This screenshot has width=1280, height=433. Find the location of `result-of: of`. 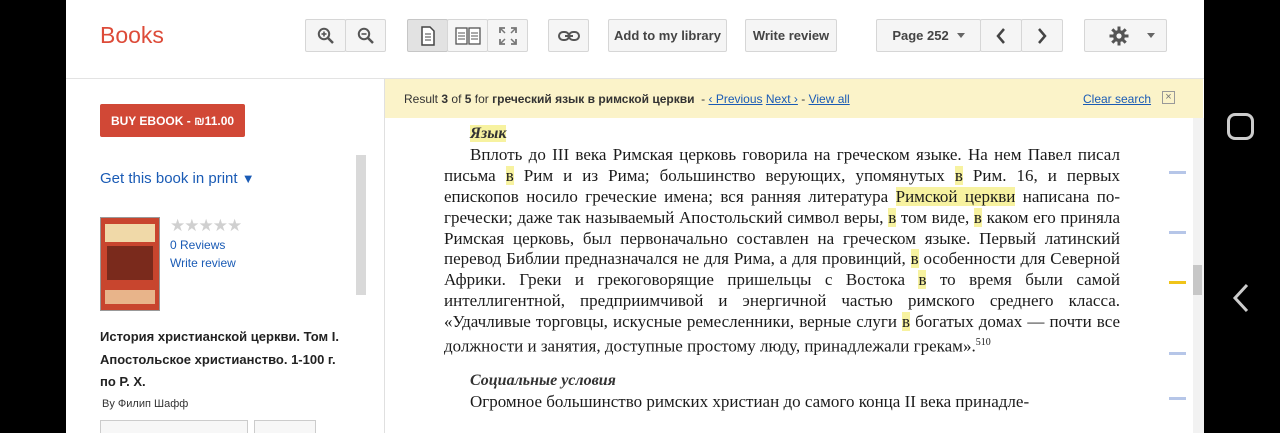

result-of: of is located at coordinates (456, 99).